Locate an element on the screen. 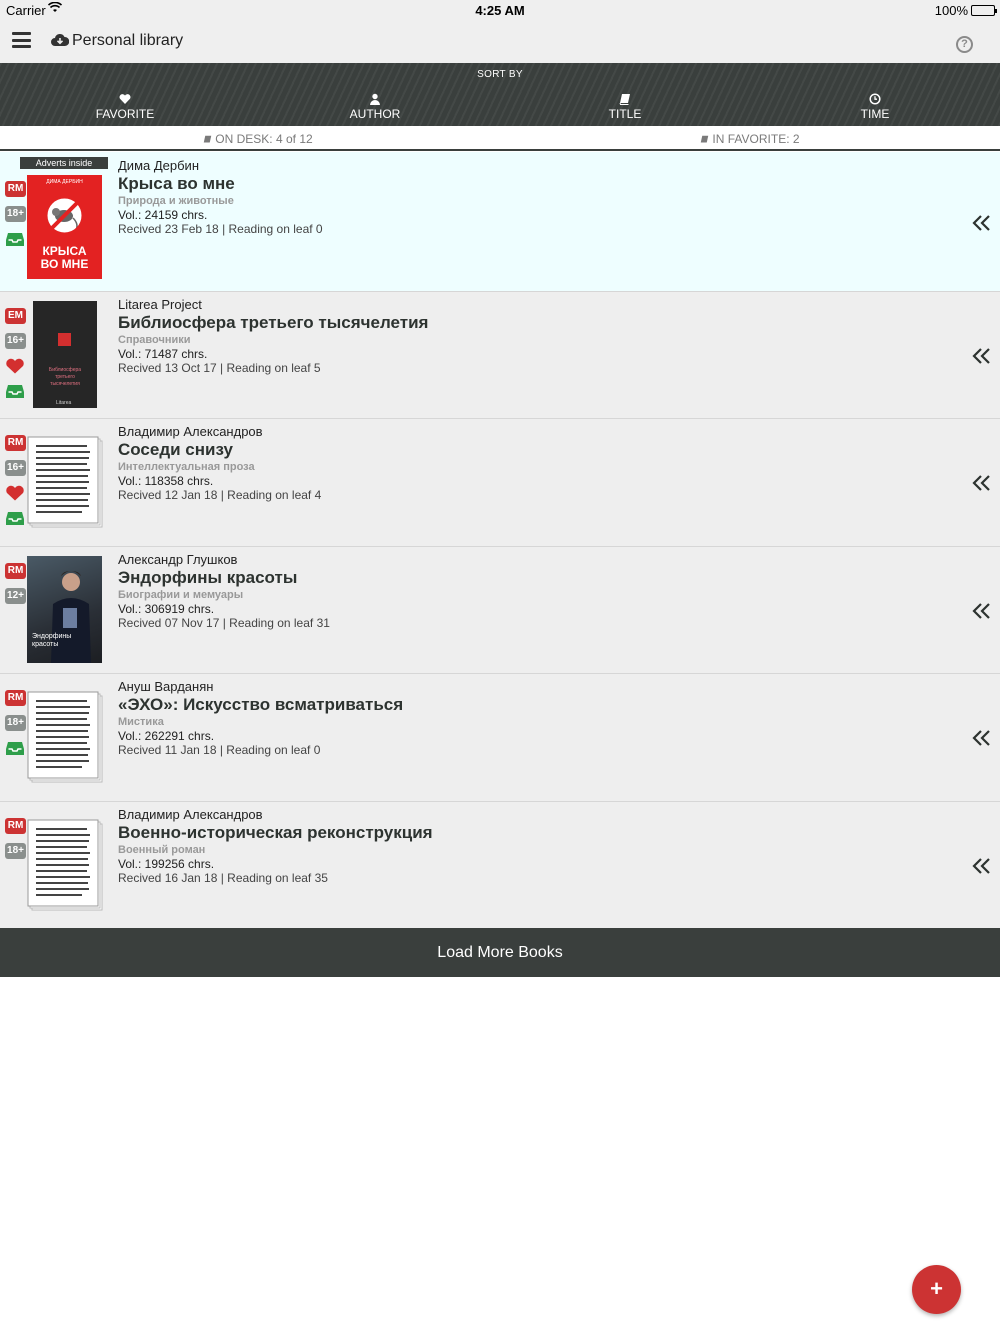 The width and height of the screenshot is (1000, 1334). cover-title: Эндорфины красоты is located at coordinates (52, 640).